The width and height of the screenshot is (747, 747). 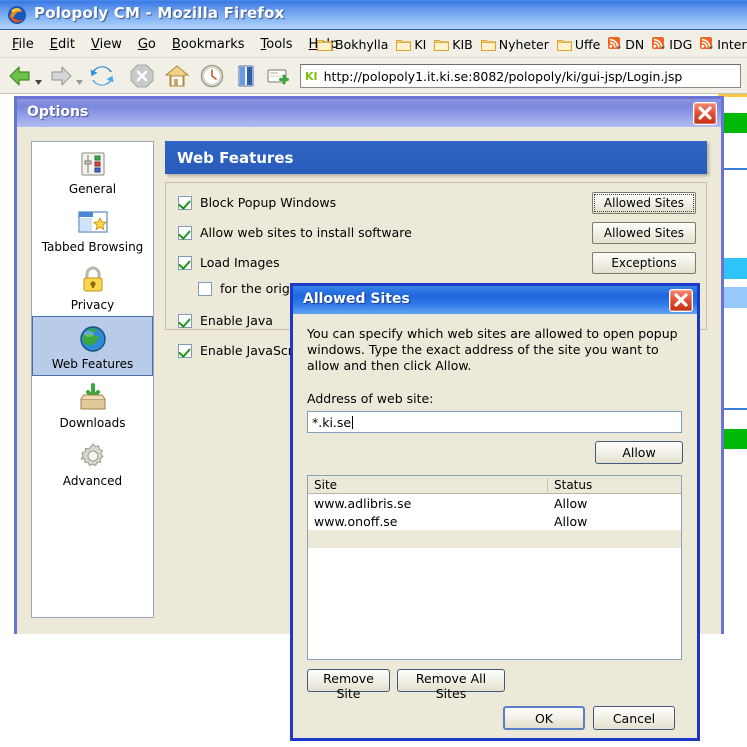 I want to click on address-field-label: Address of web site:, so click(x=370, y=398).